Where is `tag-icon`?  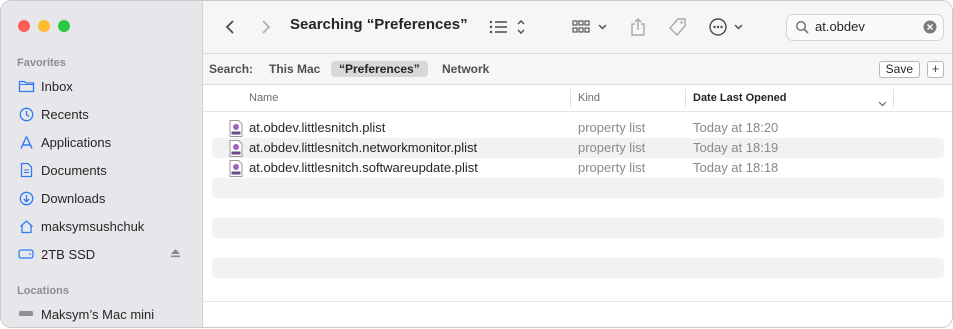 tag-icon is located at coordinates (677, 27).